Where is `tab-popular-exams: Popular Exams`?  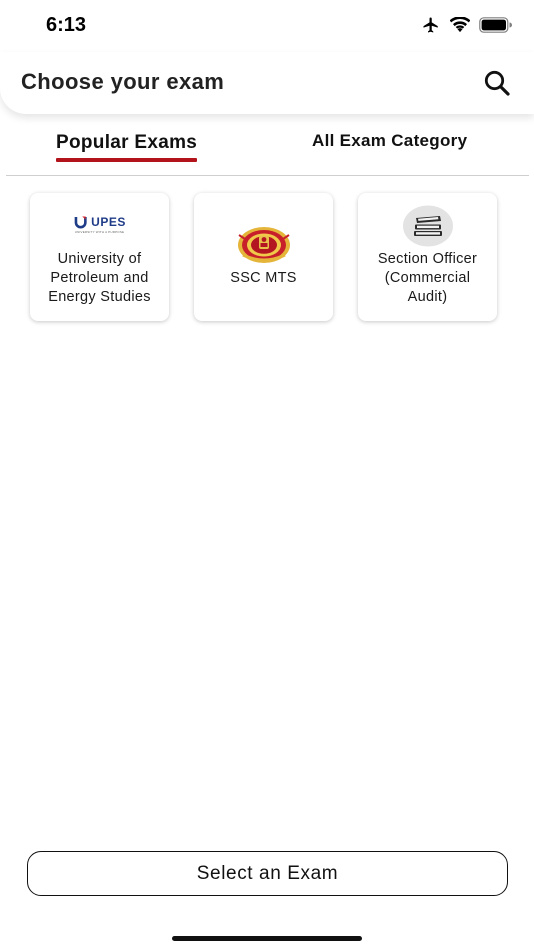 tab-popular-exams: Popular Exams is located at coordinates (127, 147).